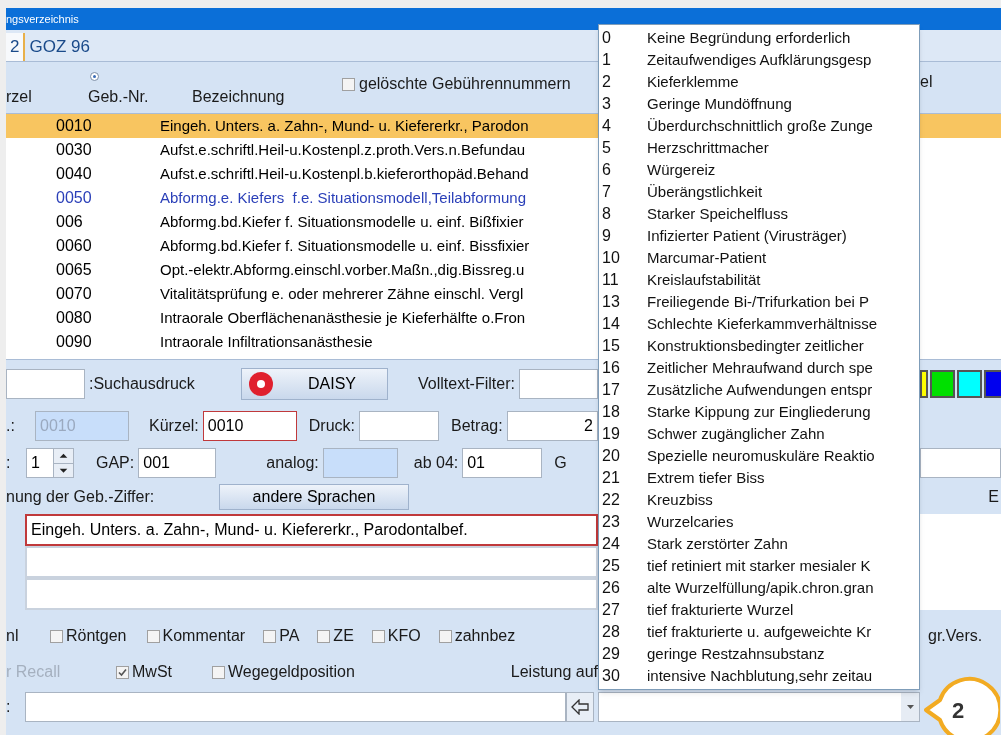 This screenshot has height=735, width=1001. Describe the element at coordinates (759, 544) in the screenshot. I see `dropdown-item: 24 Stark zerstörter Zahn` at that location.